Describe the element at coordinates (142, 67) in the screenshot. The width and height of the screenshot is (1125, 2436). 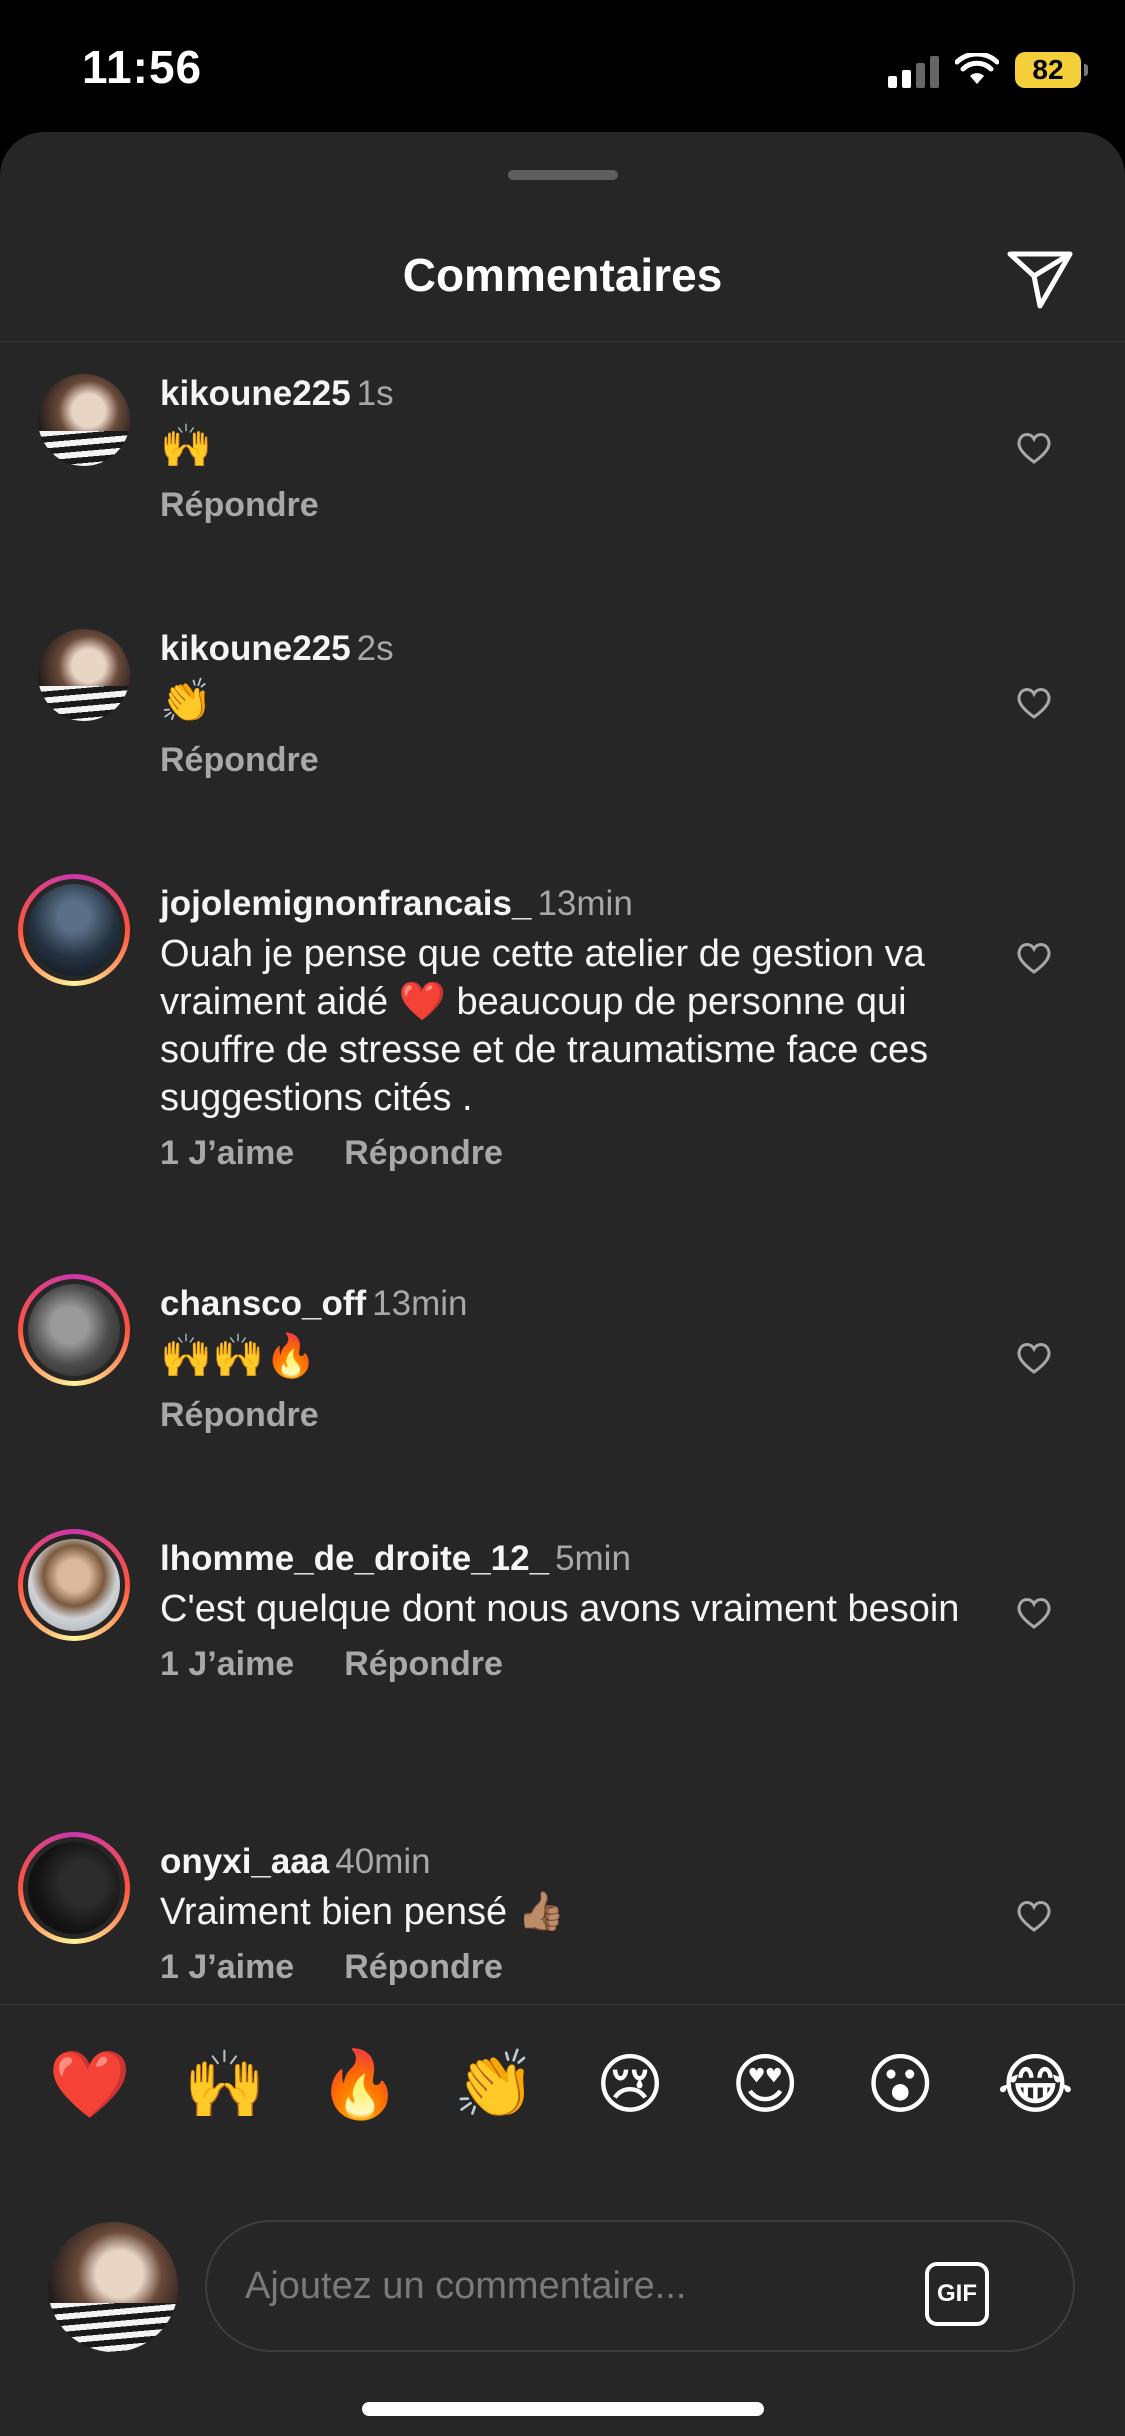
I see `status-time: 11:56` at that location.